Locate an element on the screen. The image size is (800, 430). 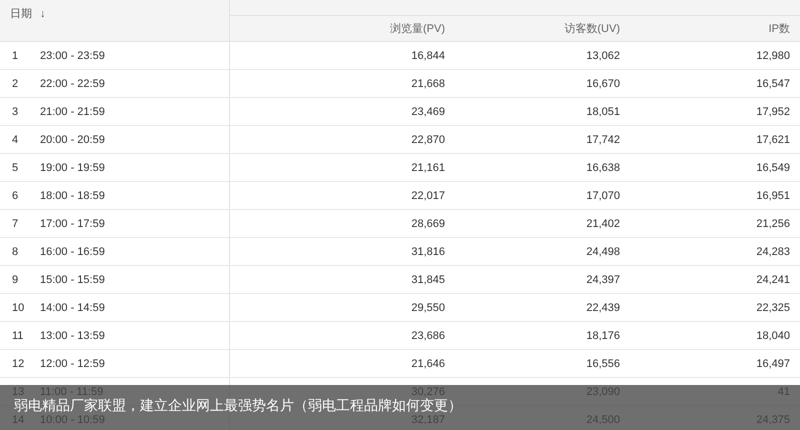
table-cell-text: 21,256 is located at coordinates (772, 224).